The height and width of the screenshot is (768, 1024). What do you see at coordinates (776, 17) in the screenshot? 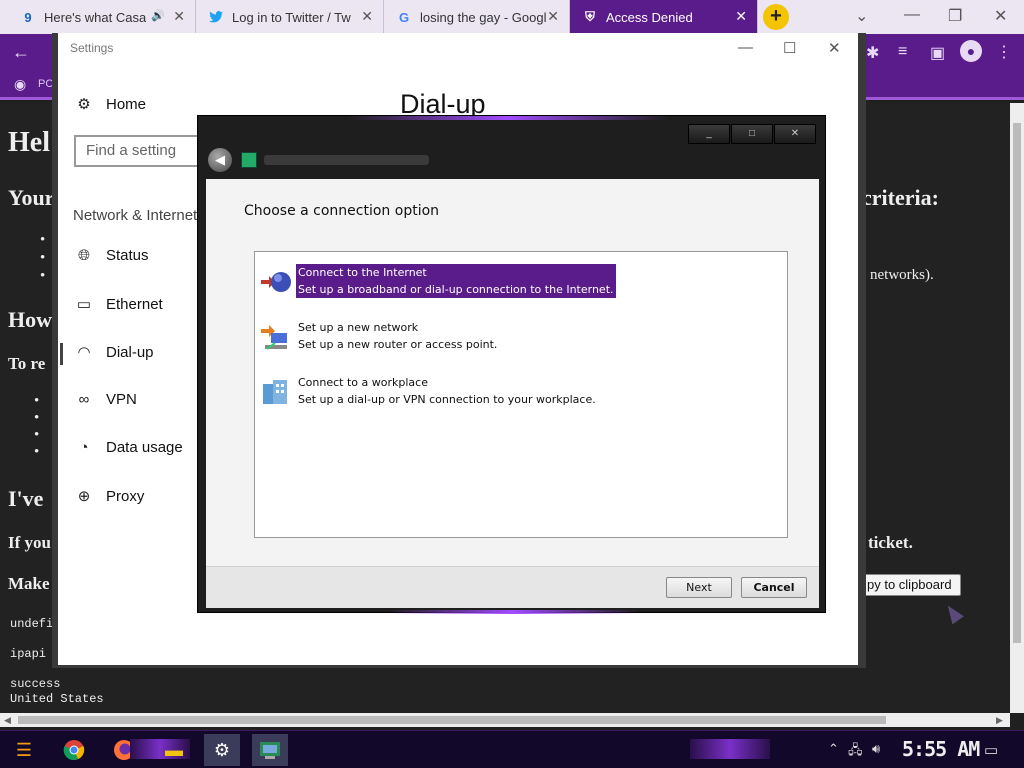
I see `new-tab-button: +` at bounding box center [776, 17].